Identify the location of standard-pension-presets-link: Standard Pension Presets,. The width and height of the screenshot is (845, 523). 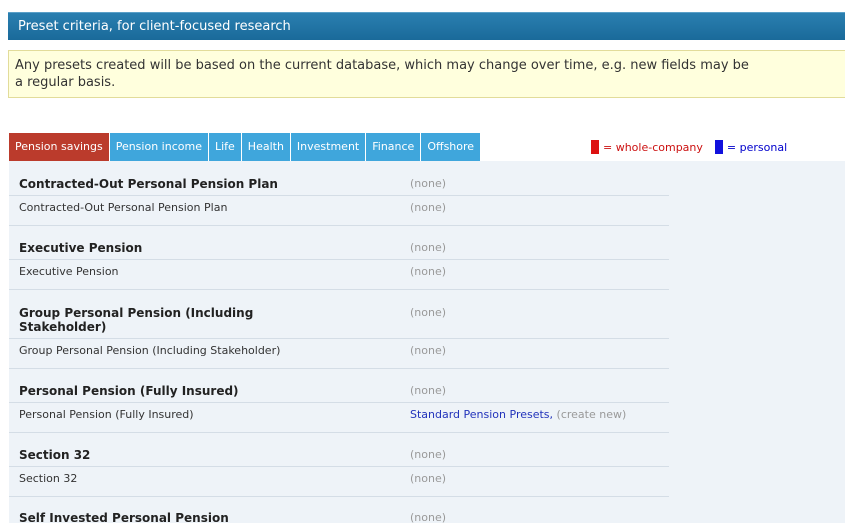
(481, 414).